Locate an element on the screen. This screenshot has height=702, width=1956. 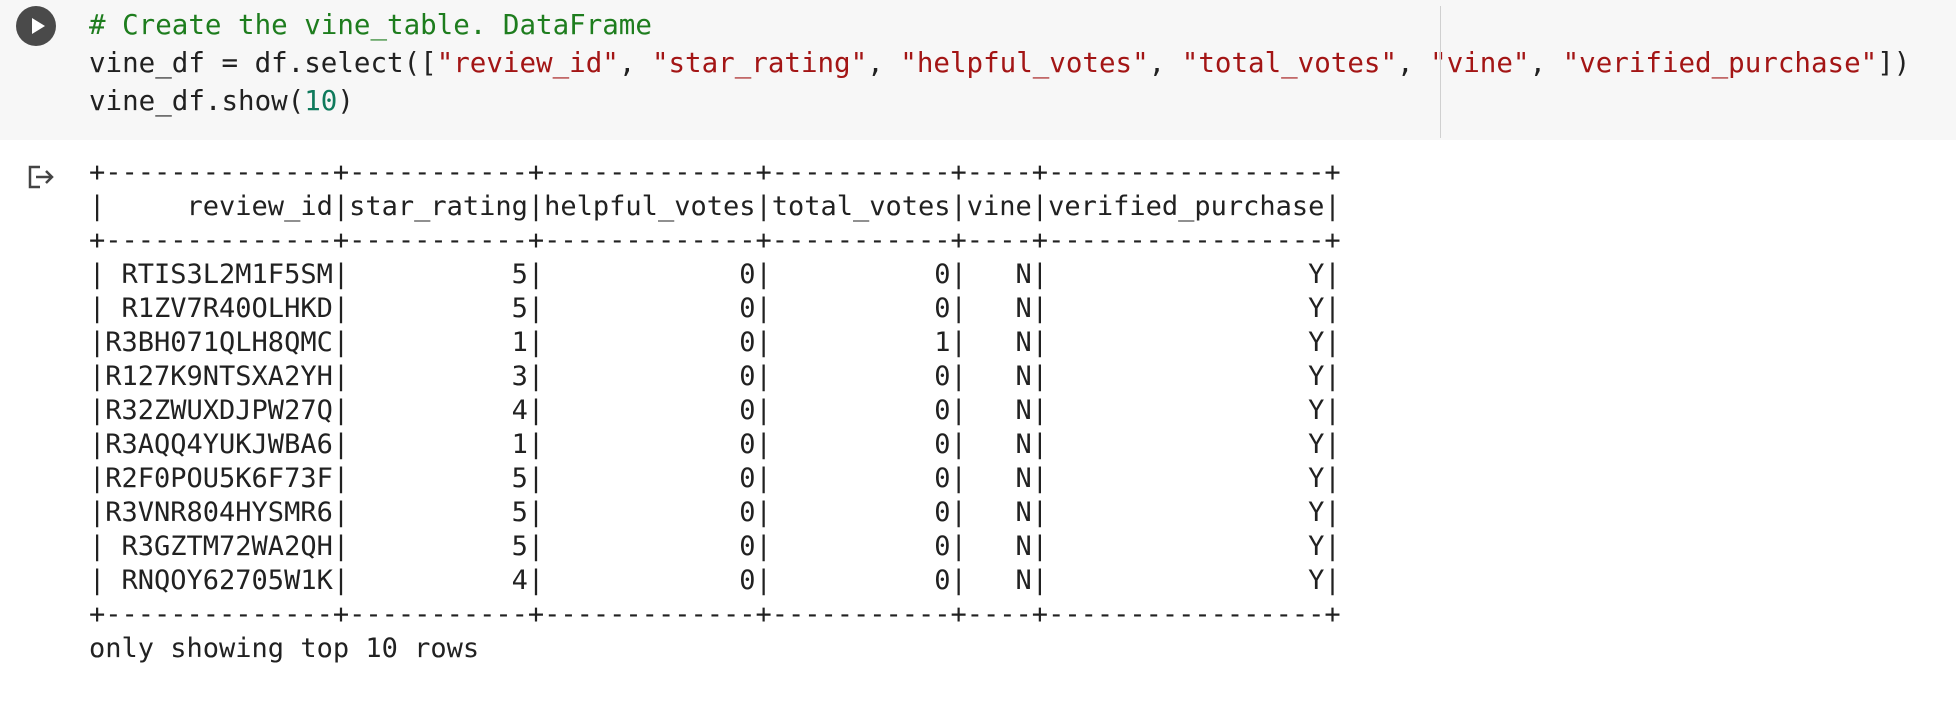
code-token-string: "review_id" is located at coordinates (527, 63).